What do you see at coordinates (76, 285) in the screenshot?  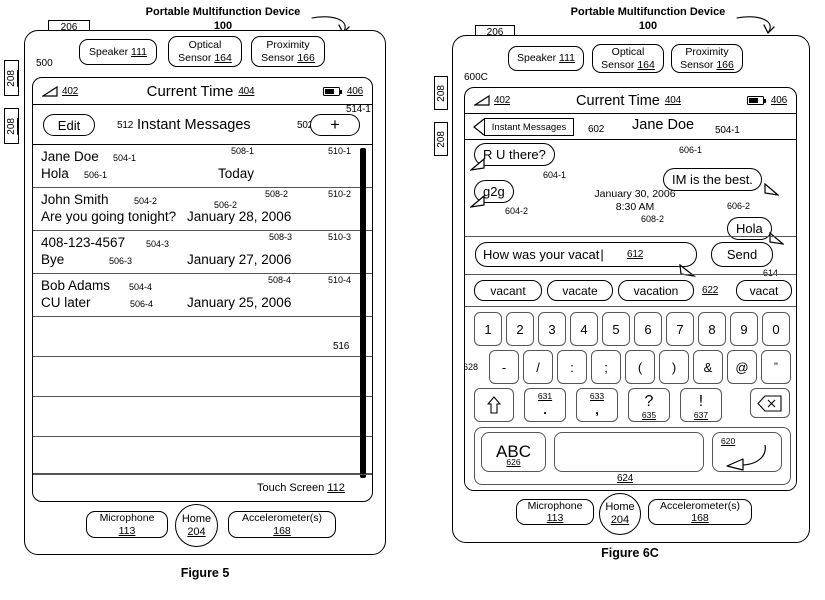 I see `message-sender: Bob Adams` at bounding box center [76, 285].